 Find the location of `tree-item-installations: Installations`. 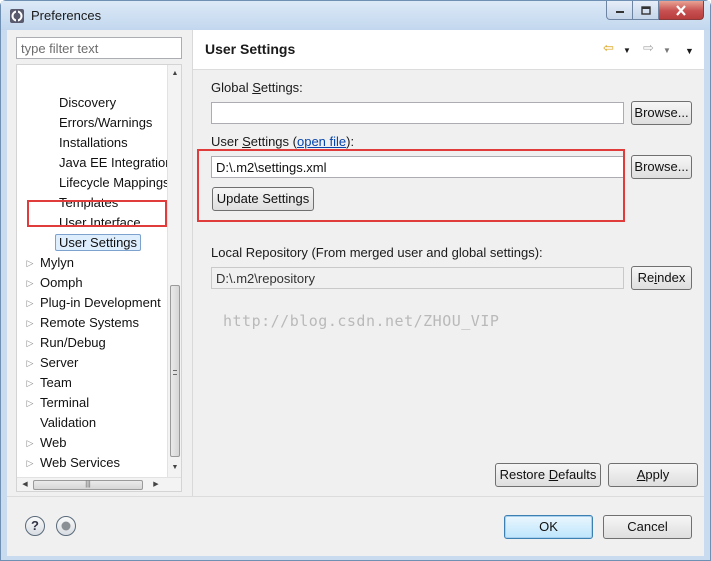

tree-item-installations: Installations is located at coordinates (93, 143).